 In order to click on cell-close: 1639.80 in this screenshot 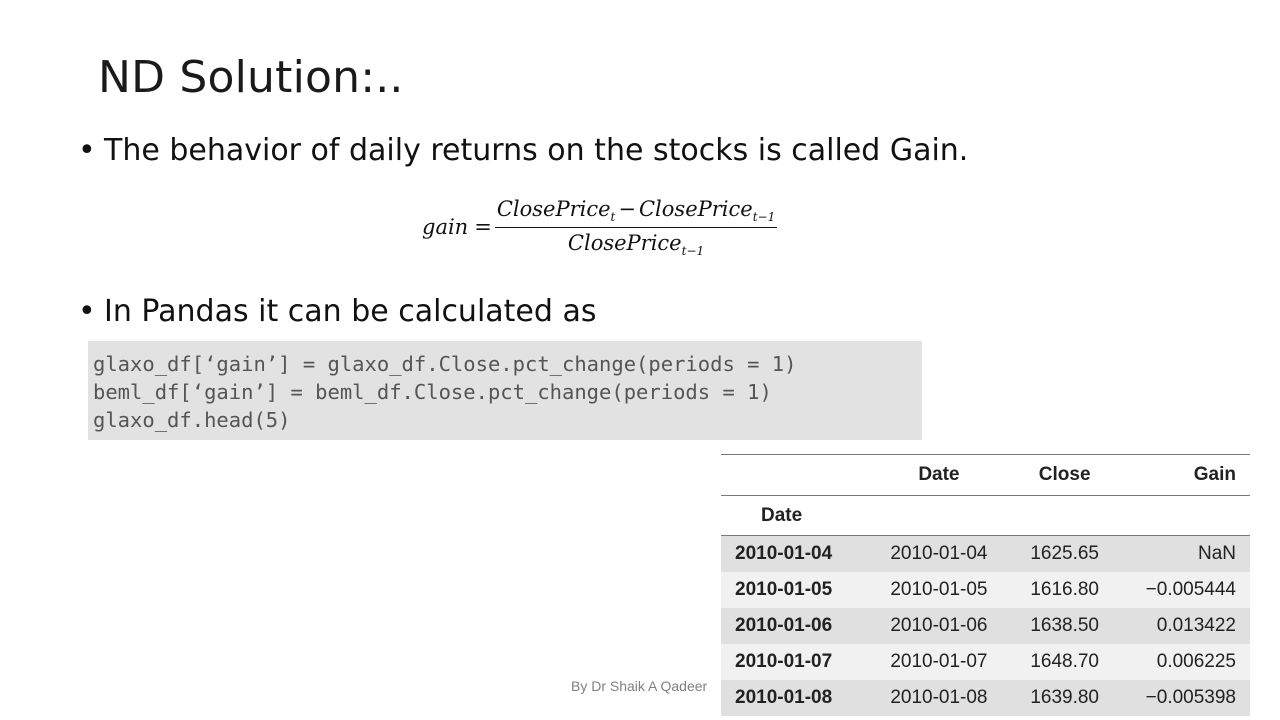, I will do `click(1064, 697)`.